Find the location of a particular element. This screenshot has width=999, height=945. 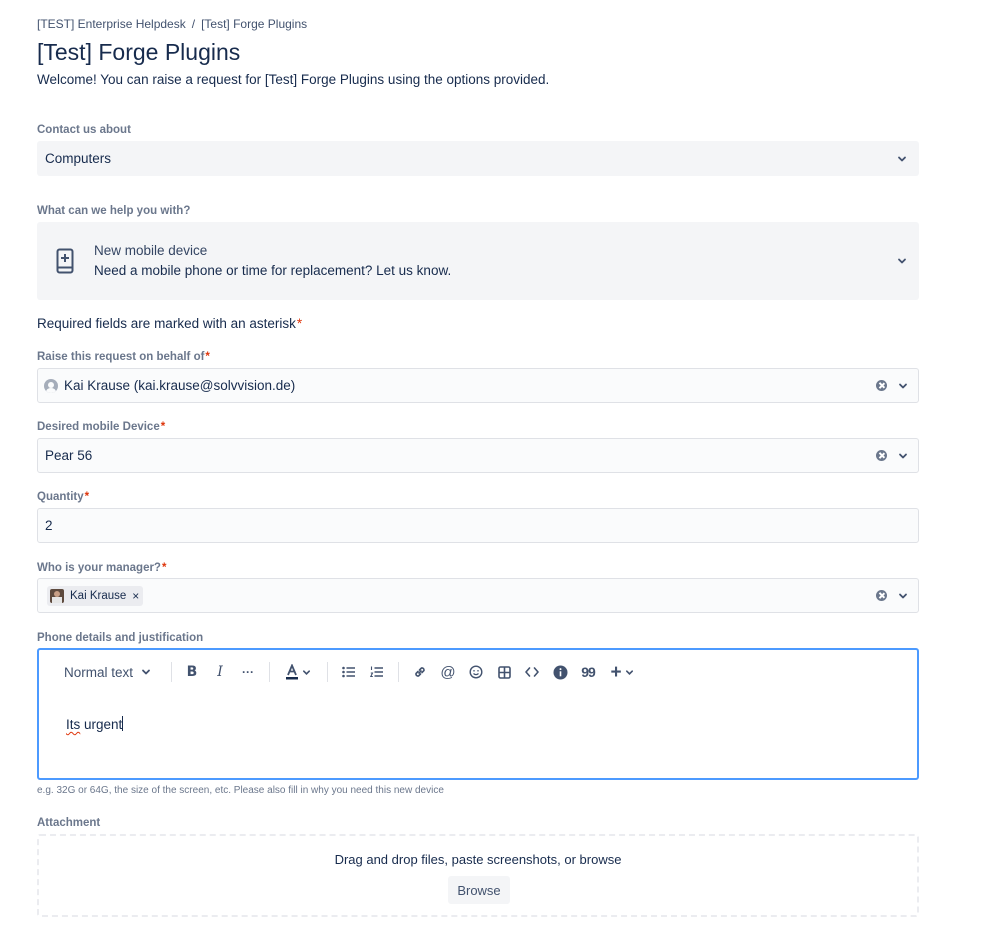

device-label-text: Desired mobile Device is located at coordinates (98, 427).